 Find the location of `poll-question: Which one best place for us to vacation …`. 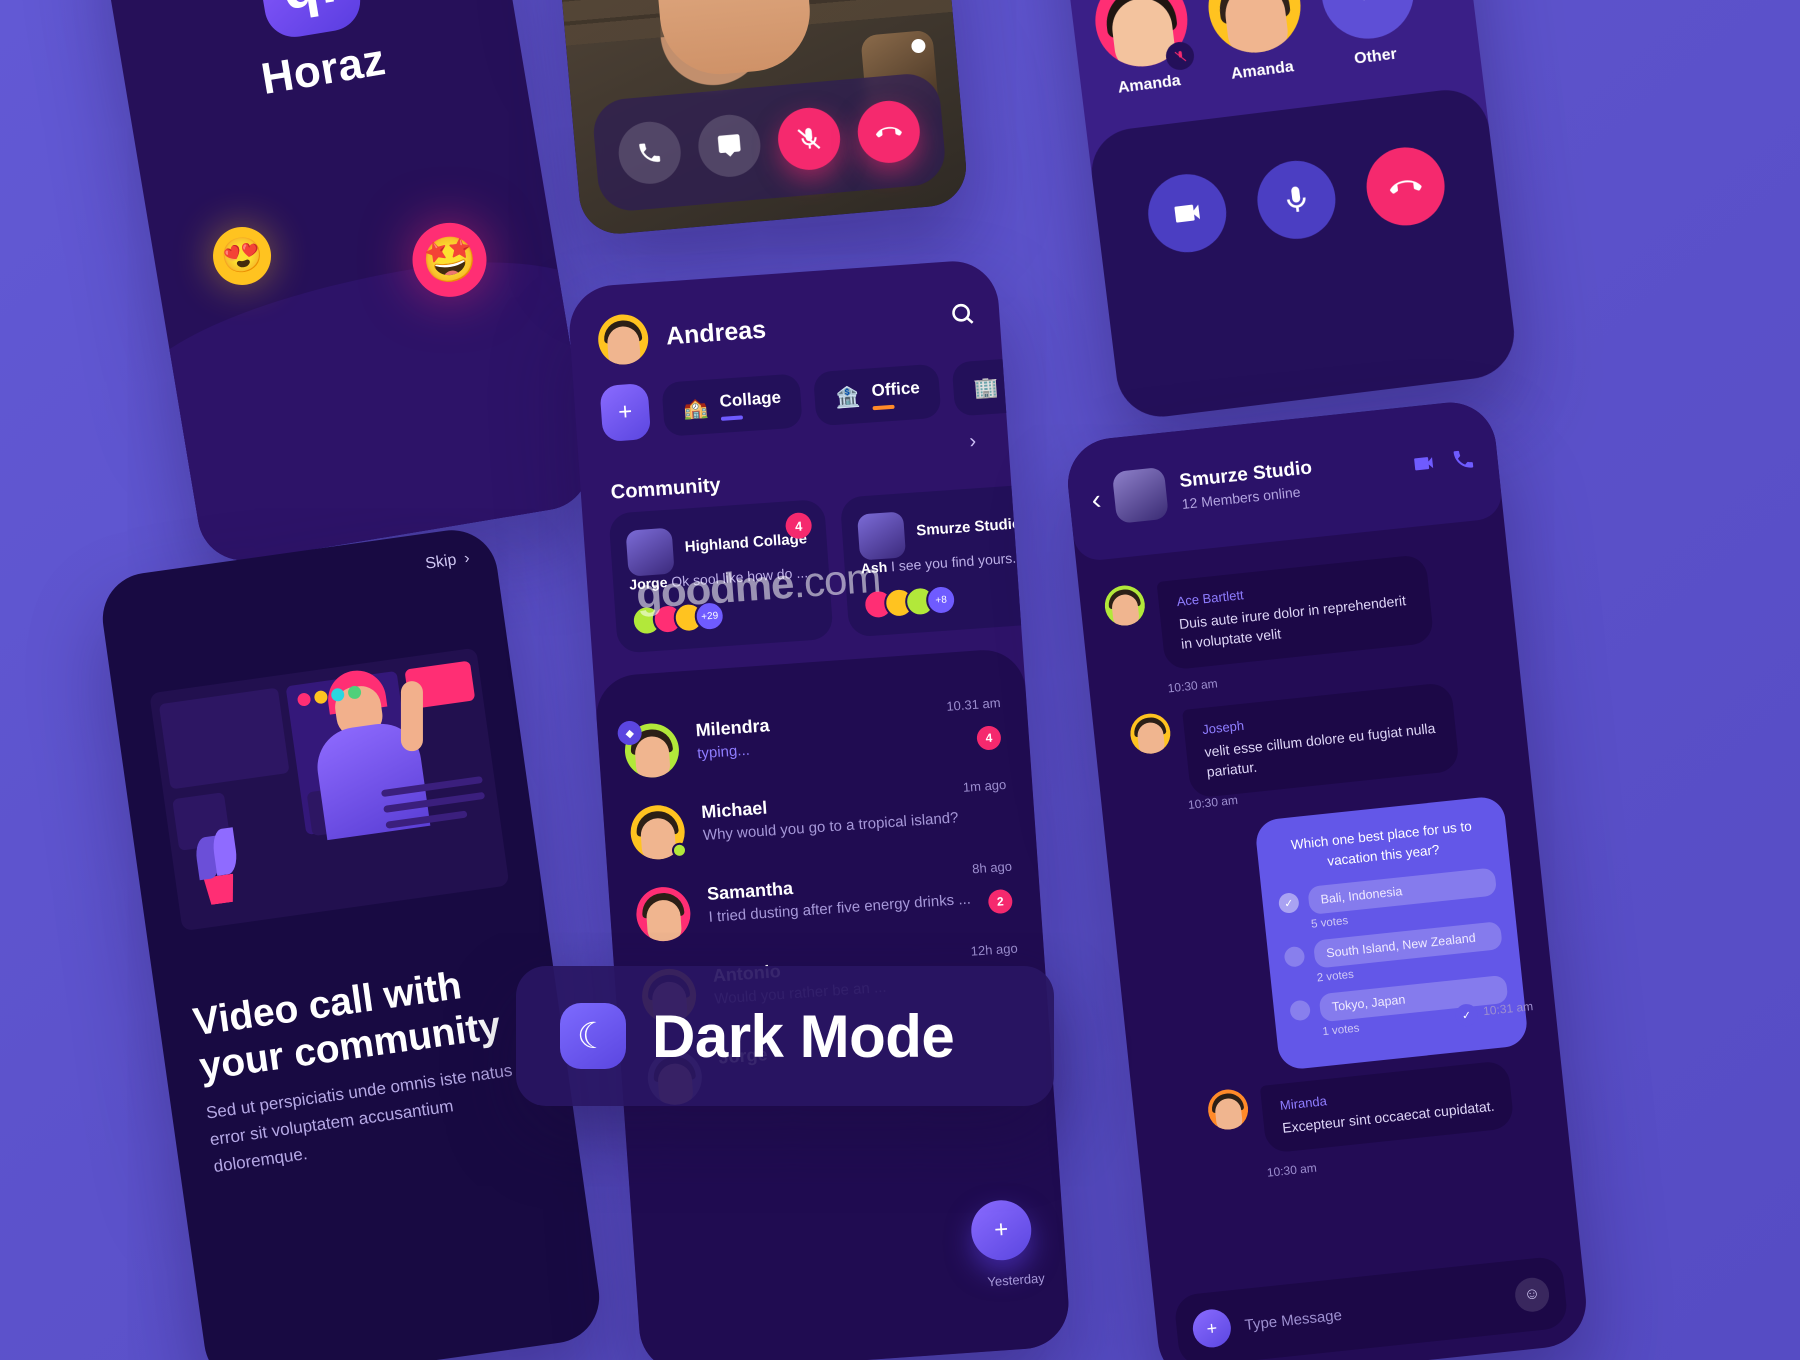

poll-question: Which one best place for us to vacation … is located at coordinates (1381, 843).